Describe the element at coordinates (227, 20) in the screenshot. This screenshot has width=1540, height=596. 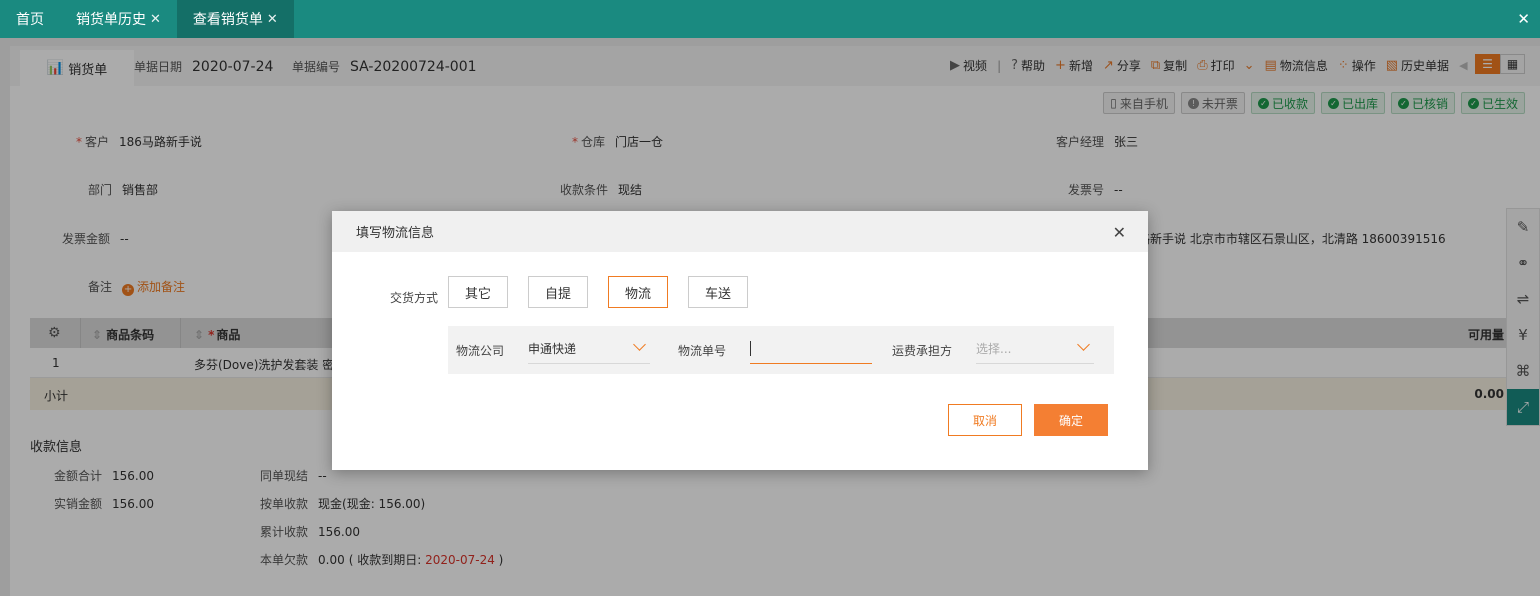
I see `tab-view-sales-order-label: 查看销货单` at that location.